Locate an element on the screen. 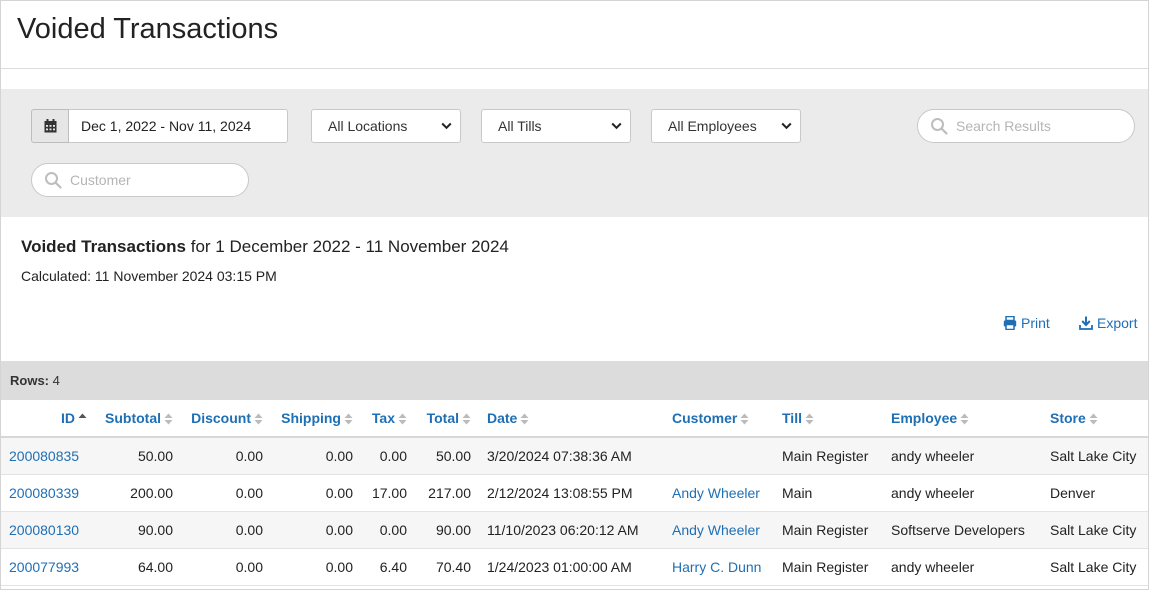 The height and width of the screenshot is (590, 1149). cell-total: 70.40 is located at coordinates (447, 567).